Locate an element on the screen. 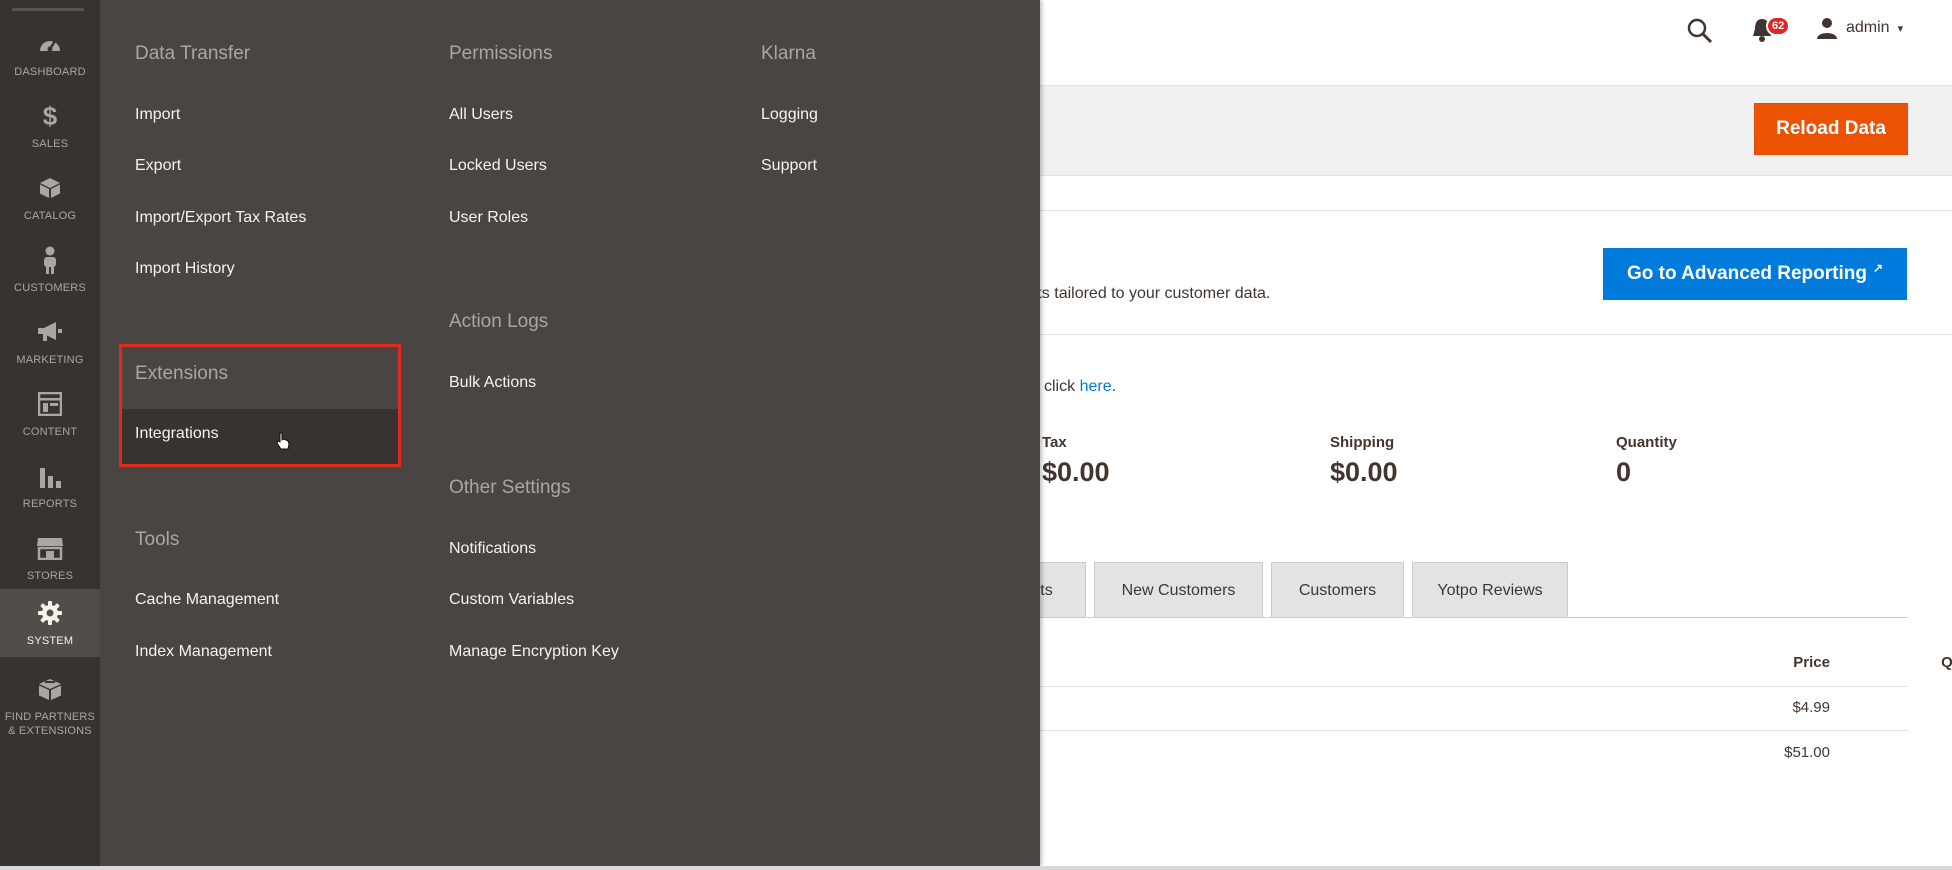 Image resolution: width=1952 pixels, height=870 pixels. menu-item-locked-users: Locked Users is located at coordinates (498, 166).